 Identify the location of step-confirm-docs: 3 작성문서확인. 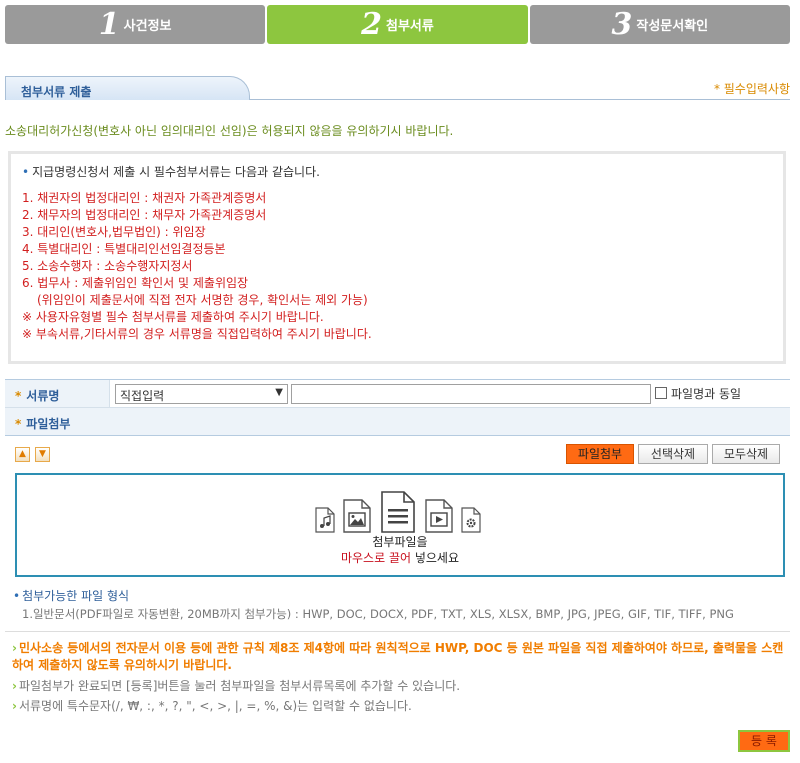
(659, 24).